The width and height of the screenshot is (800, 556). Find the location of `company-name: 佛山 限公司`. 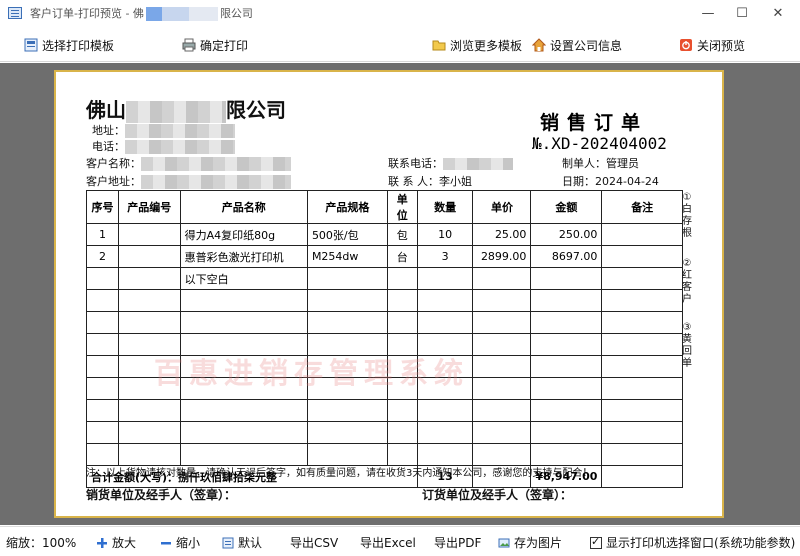

company-name: 佛山 限公司 is located at coordinates (186, 108).